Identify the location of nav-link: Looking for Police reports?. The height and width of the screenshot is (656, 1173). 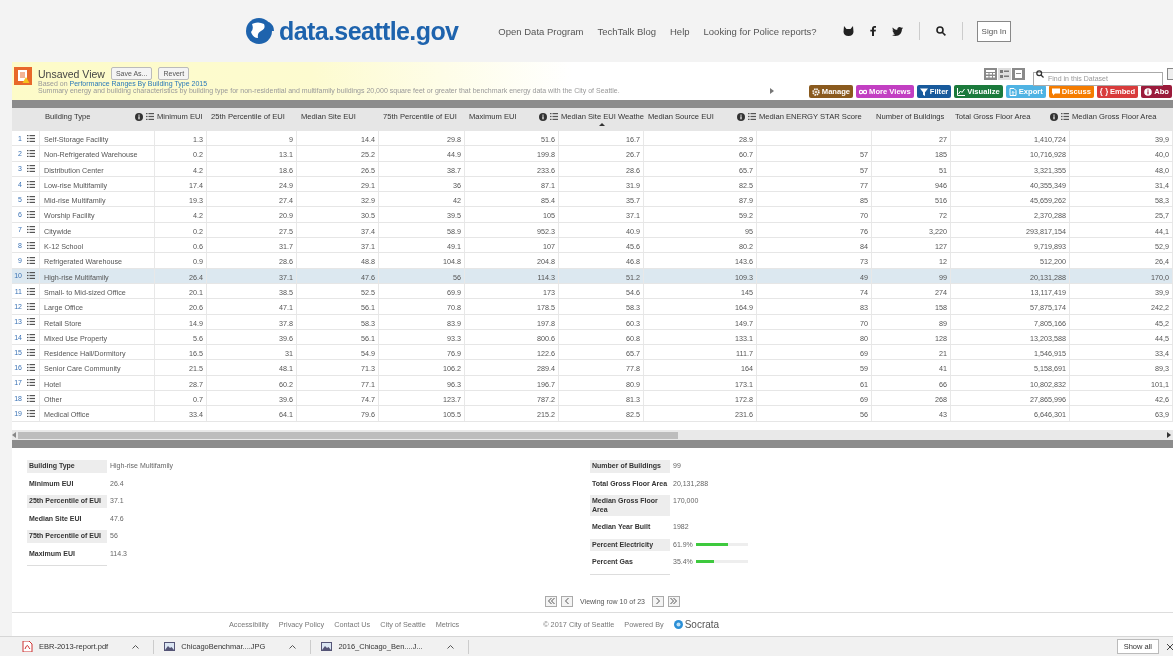
(760, 31).